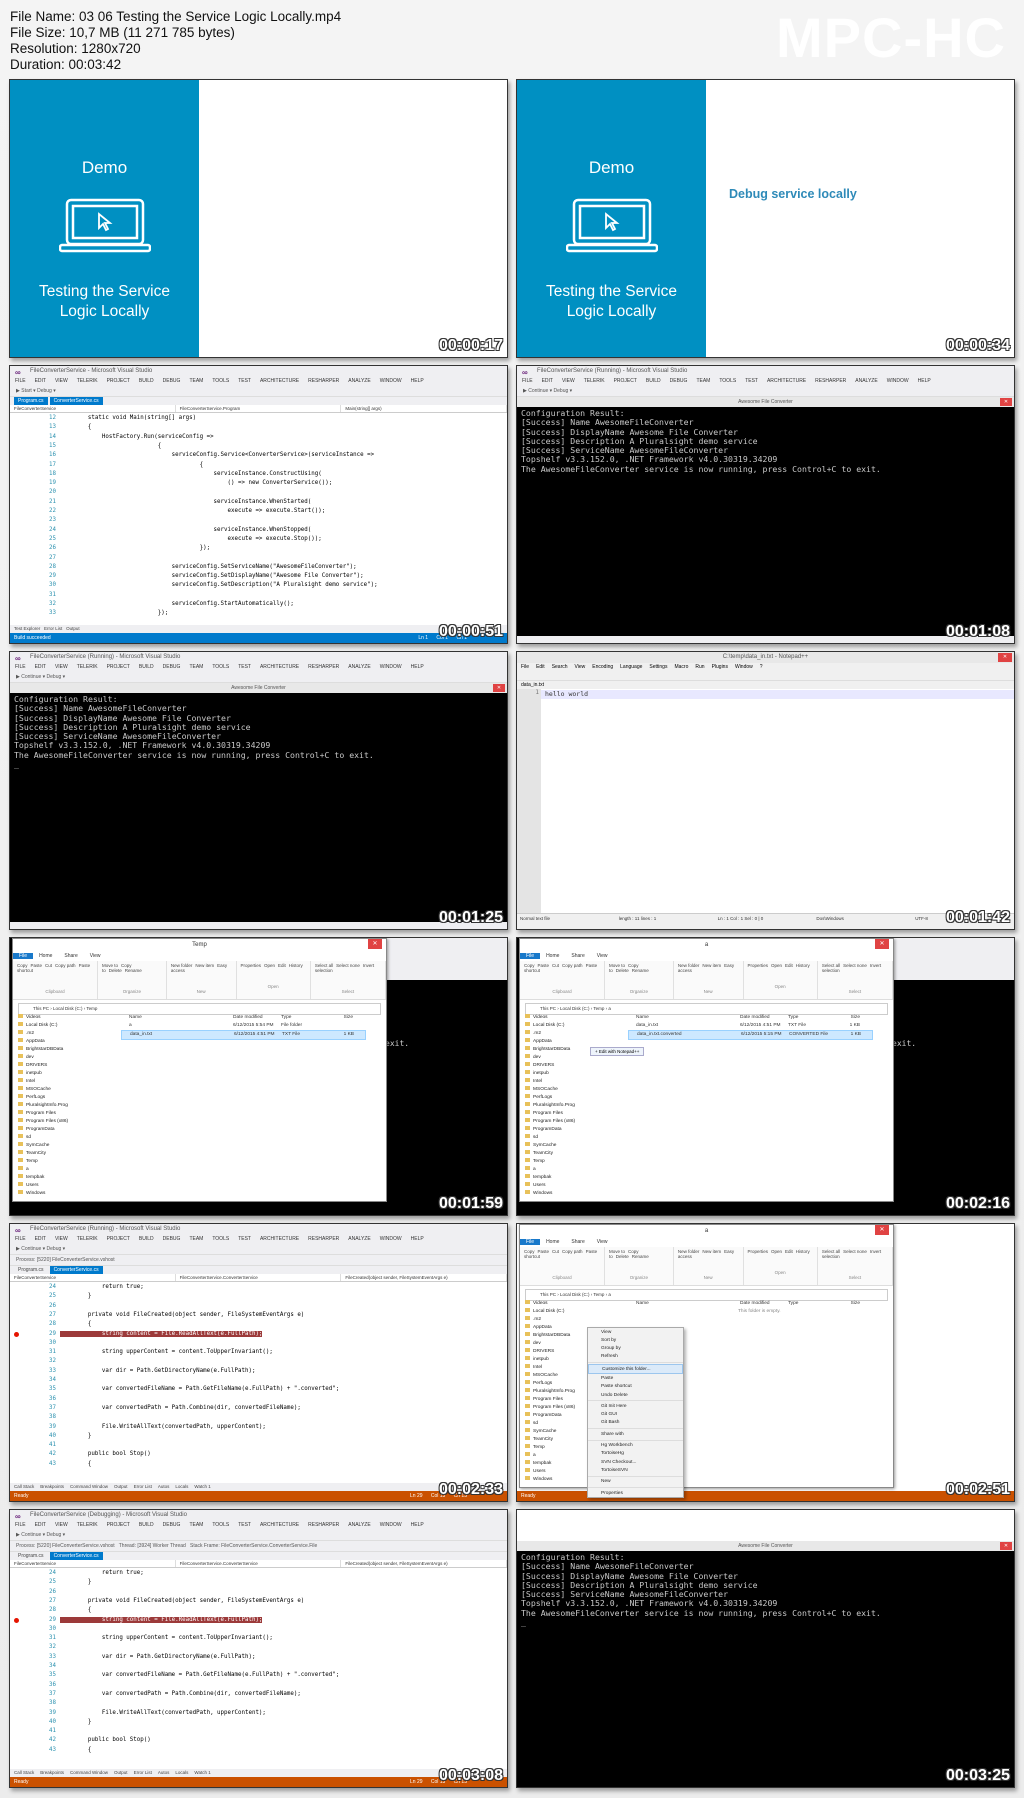 The height and width of the screenshot is (1798, 1024). What do you see at coordinates (525, 667) in the screenshot?
I see `menu-item: File` at bounding box center [525, 667].